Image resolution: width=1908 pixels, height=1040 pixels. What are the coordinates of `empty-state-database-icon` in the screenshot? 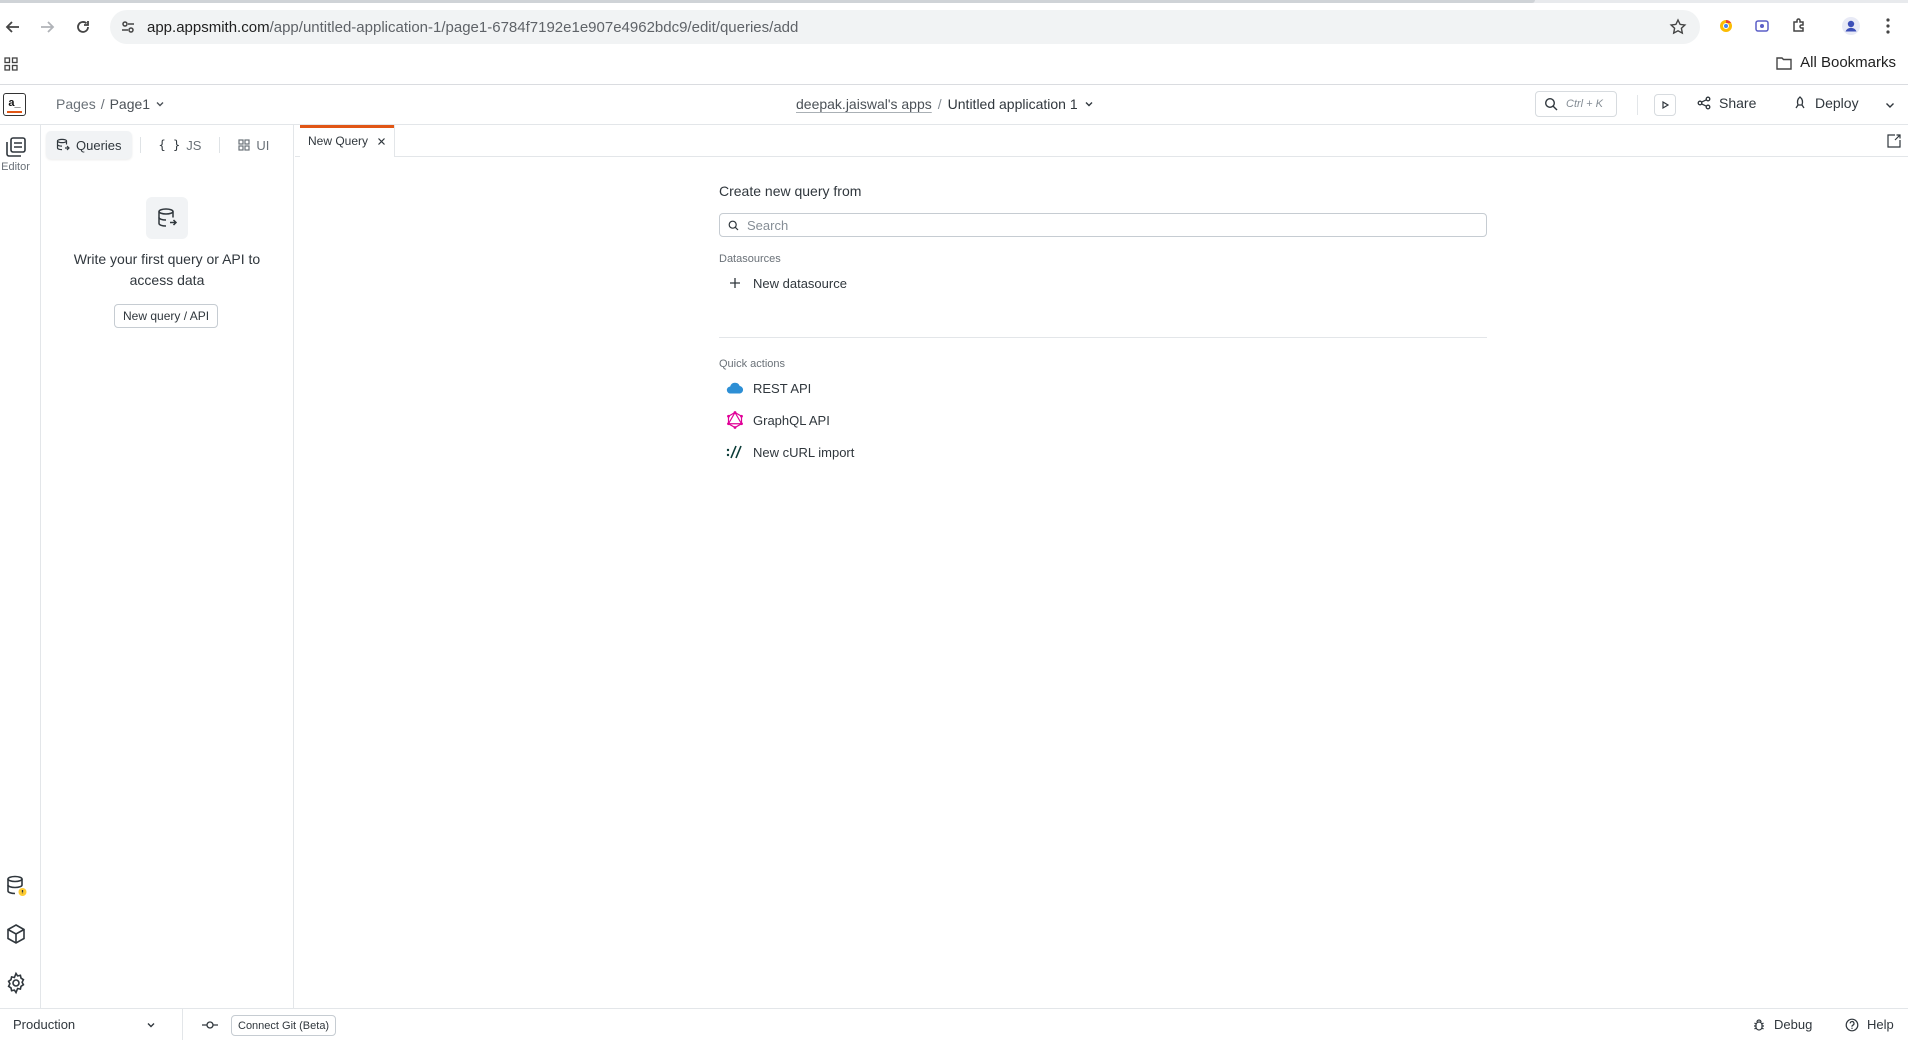 It's located at (167, 218).